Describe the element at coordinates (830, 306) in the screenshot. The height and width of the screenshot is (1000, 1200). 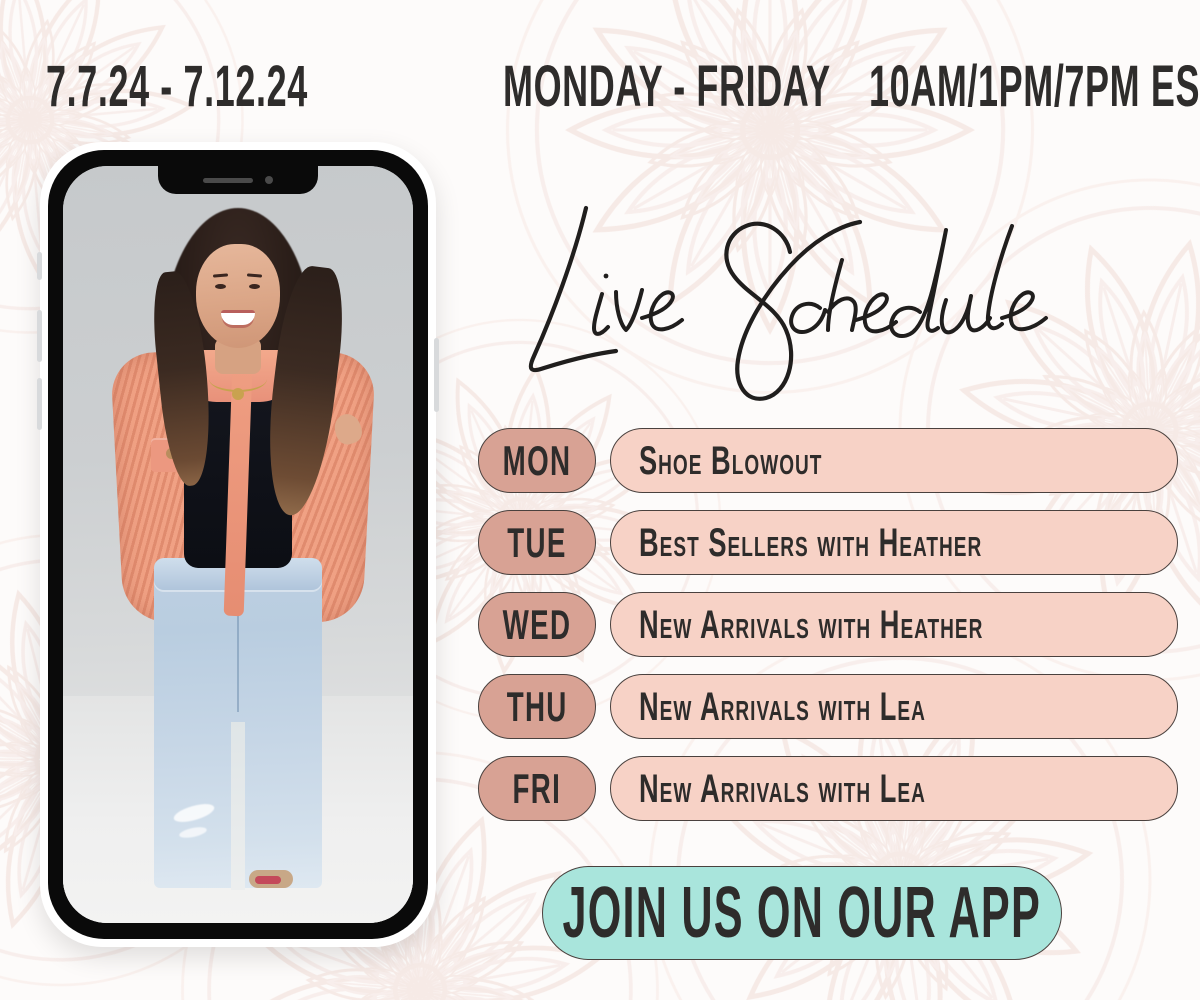
I see `page-title` at that location.